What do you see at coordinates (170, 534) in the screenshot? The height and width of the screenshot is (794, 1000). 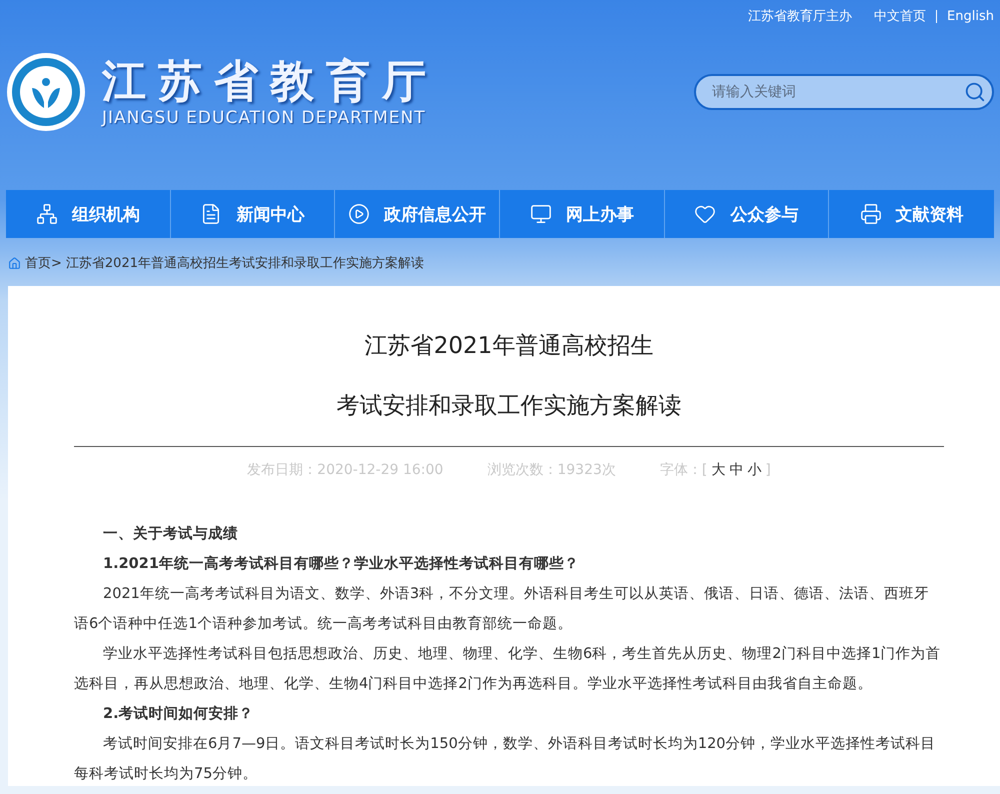 I see `section-heading: 一、关于考试与成绩` at bounding box center [170, 534].